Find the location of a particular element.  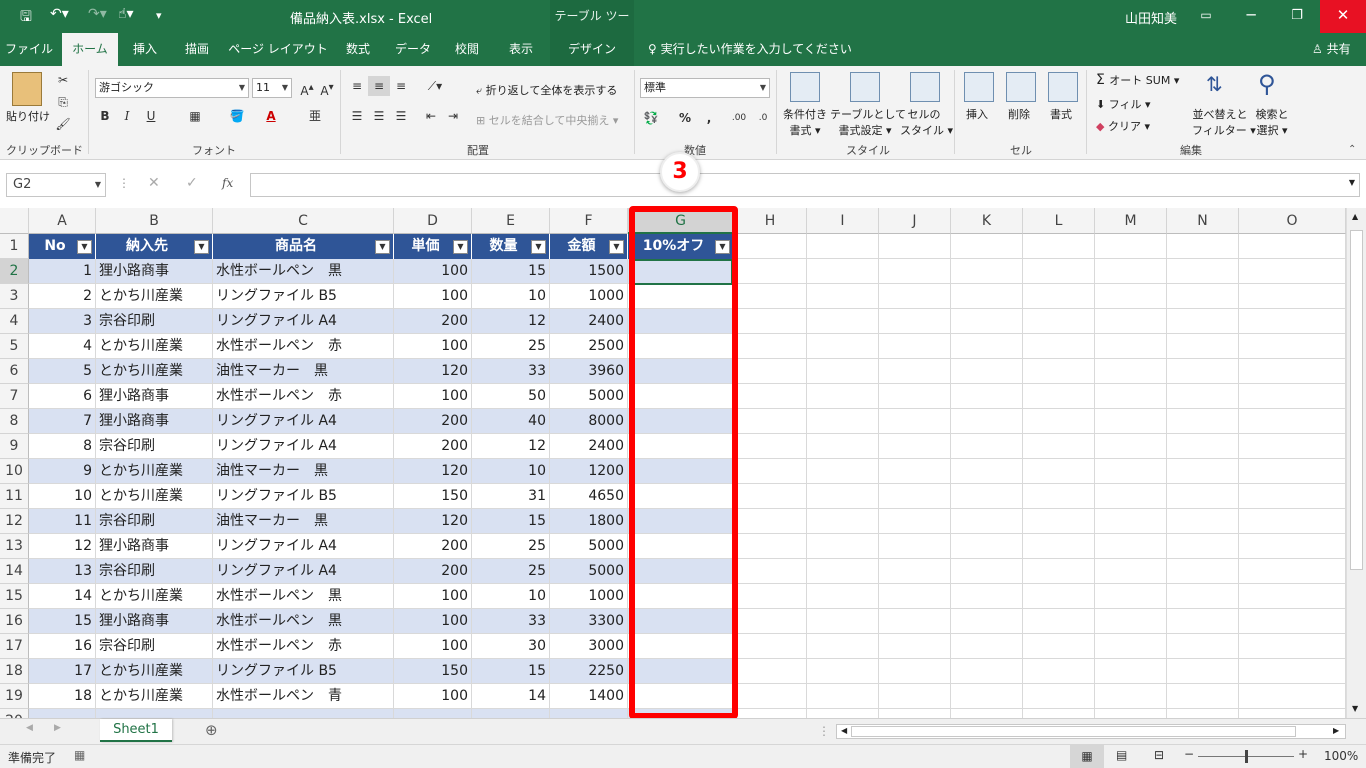

borders-icon: ▦ is located at coordinates (195, 116).